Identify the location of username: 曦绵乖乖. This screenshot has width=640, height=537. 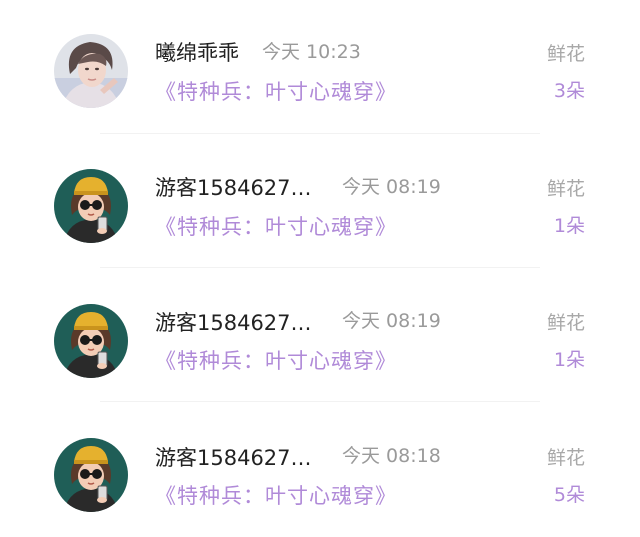
(197, 53).